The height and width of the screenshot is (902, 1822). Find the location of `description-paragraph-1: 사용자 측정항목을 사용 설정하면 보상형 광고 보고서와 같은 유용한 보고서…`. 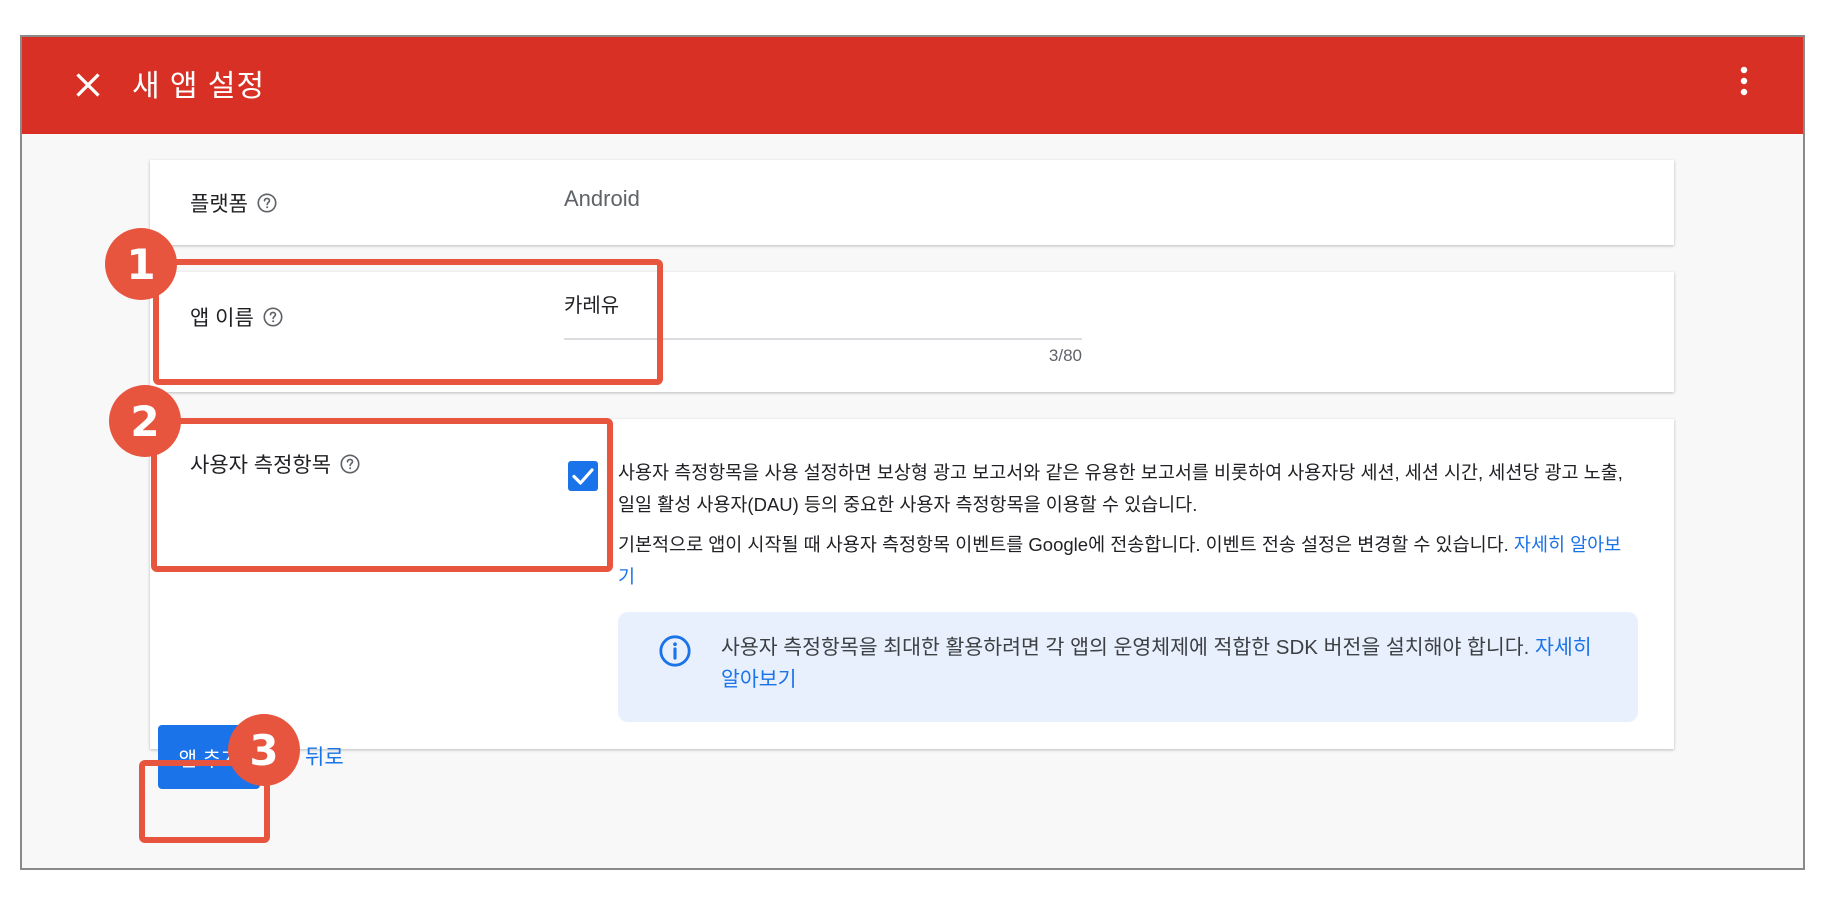

description-paragraph-1: 사용자 측정항목을 사용 설정하면 보상형 광고 보고서와 같은 유용한 보고서… is located at coordinates (1120, 488).